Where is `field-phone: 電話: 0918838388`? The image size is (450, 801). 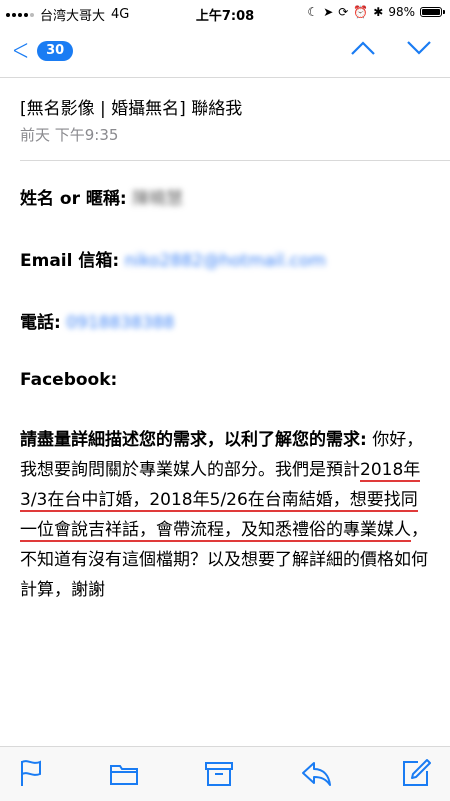
field-phone: 電話: 0918838388 is located at coordinates (97, 320).